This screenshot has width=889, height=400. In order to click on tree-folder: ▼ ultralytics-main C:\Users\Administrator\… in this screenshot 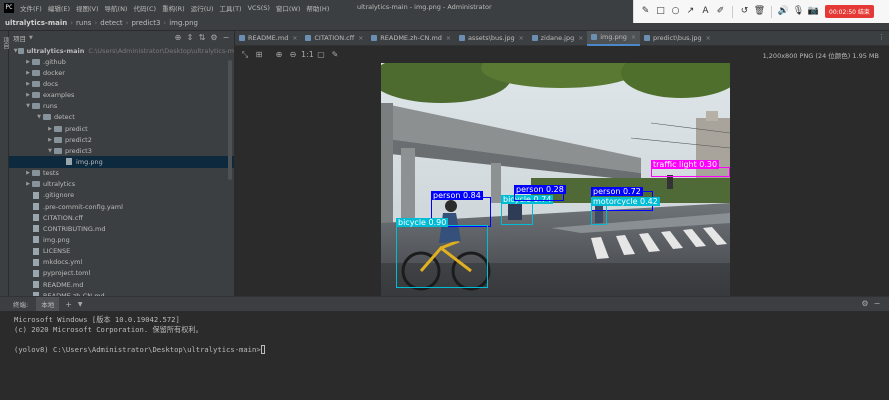, I will do `click(121, 50)`.